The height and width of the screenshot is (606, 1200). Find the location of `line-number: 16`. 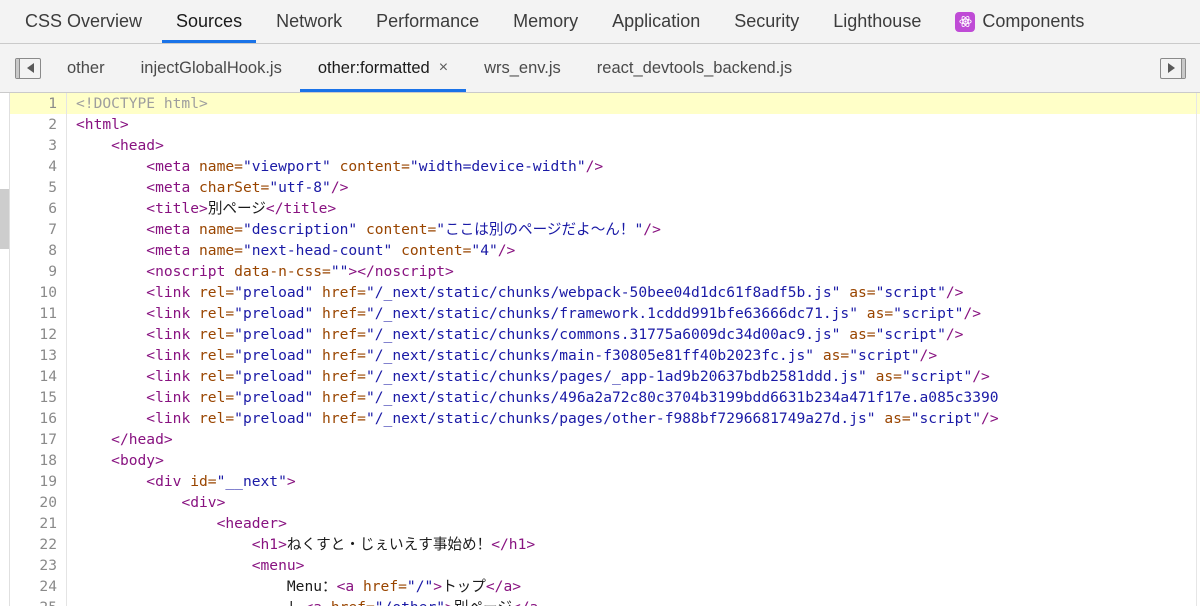

line-number: 16 is located at coordinates (38, 418).